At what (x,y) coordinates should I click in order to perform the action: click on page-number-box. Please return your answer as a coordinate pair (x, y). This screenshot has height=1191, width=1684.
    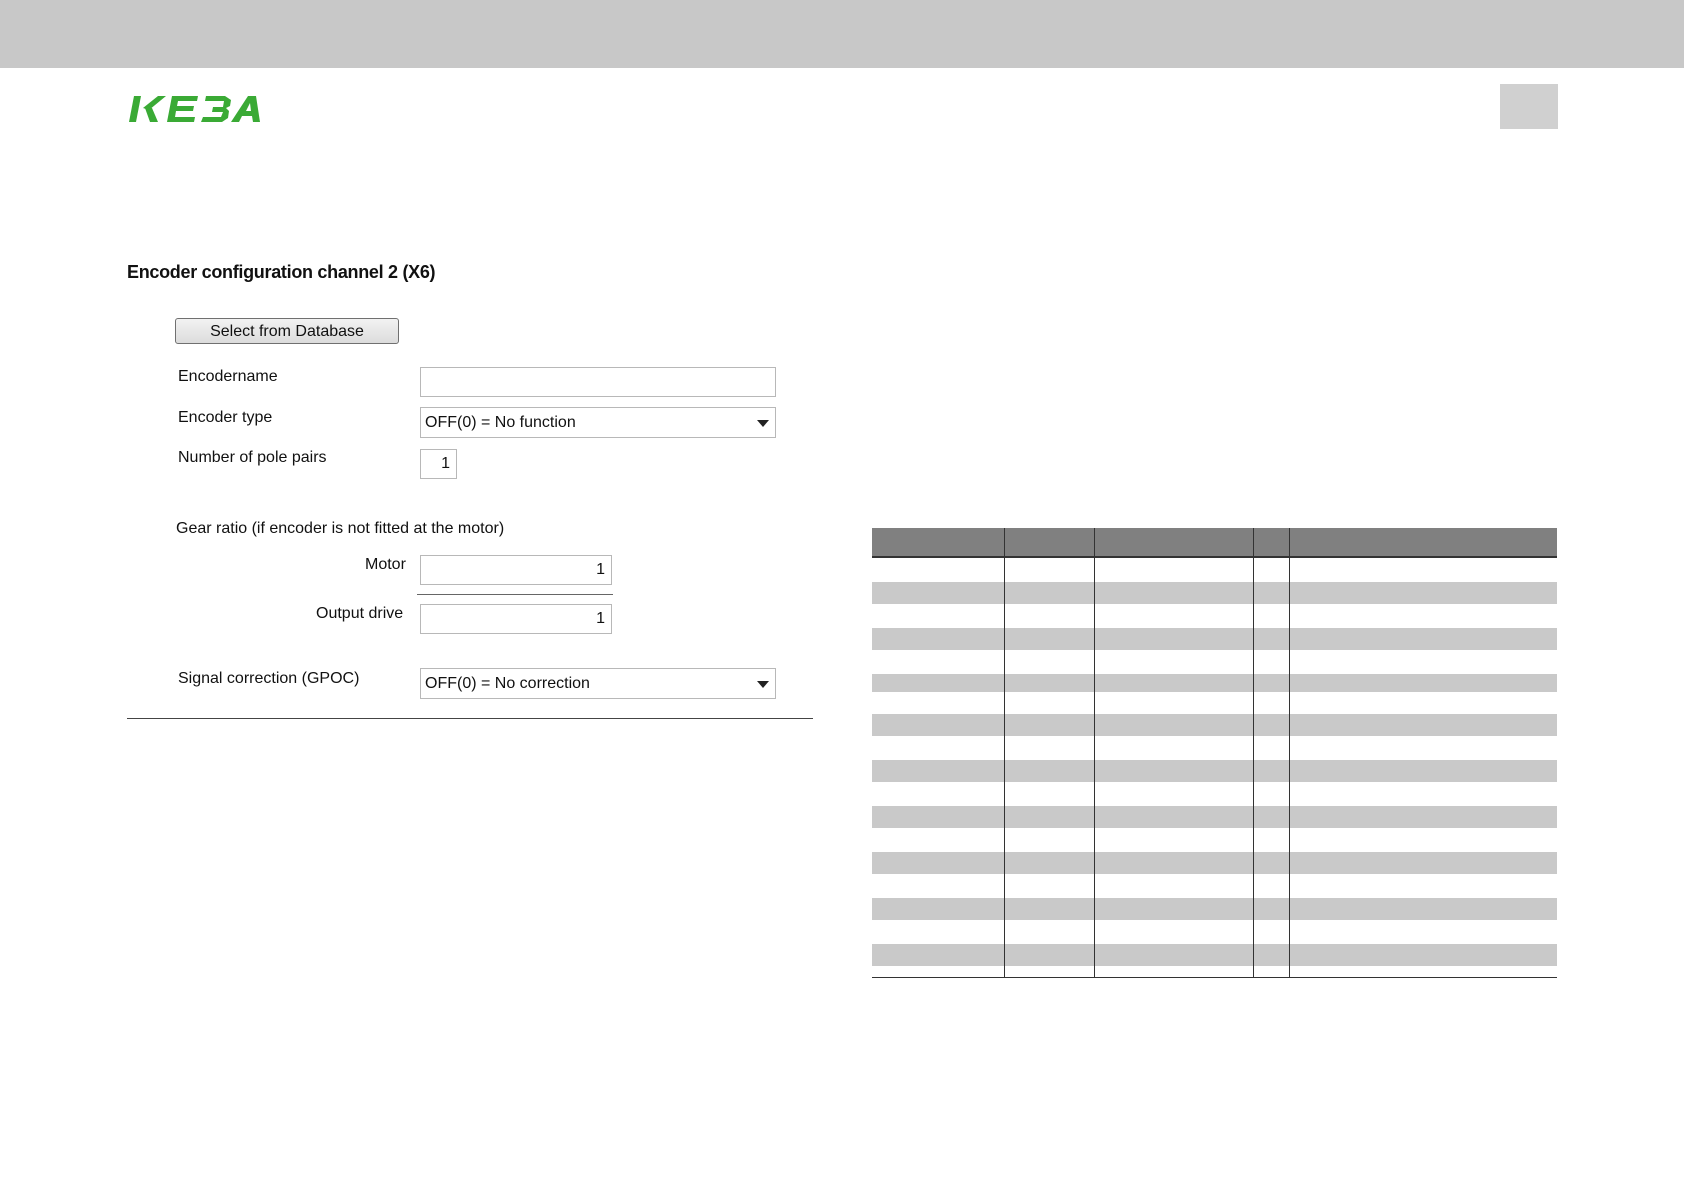
    Looking at the image, I should click on (1529, 106).